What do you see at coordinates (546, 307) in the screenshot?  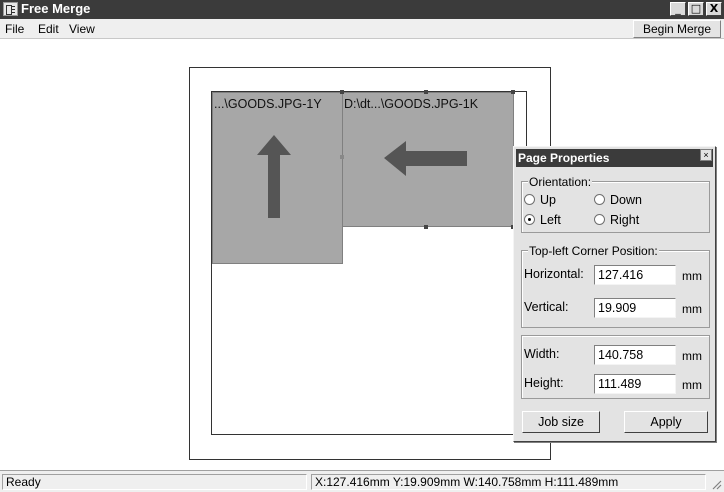 I see `vertical-label: Vertical:` at bounding box center [546, 307].